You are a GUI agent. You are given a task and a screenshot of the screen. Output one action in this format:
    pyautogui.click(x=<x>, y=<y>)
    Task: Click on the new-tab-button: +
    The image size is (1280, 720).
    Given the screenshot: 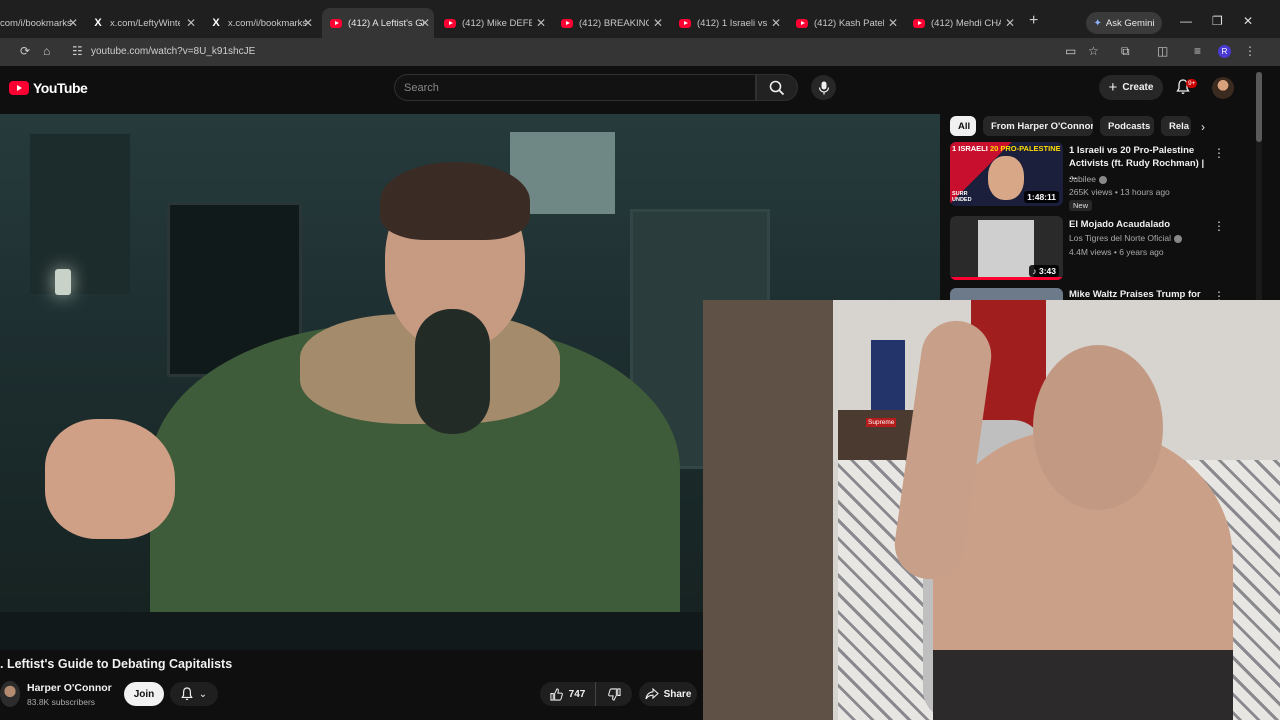 What is the action you would take?
    pyautogui.click(x=1033, y=21)
    